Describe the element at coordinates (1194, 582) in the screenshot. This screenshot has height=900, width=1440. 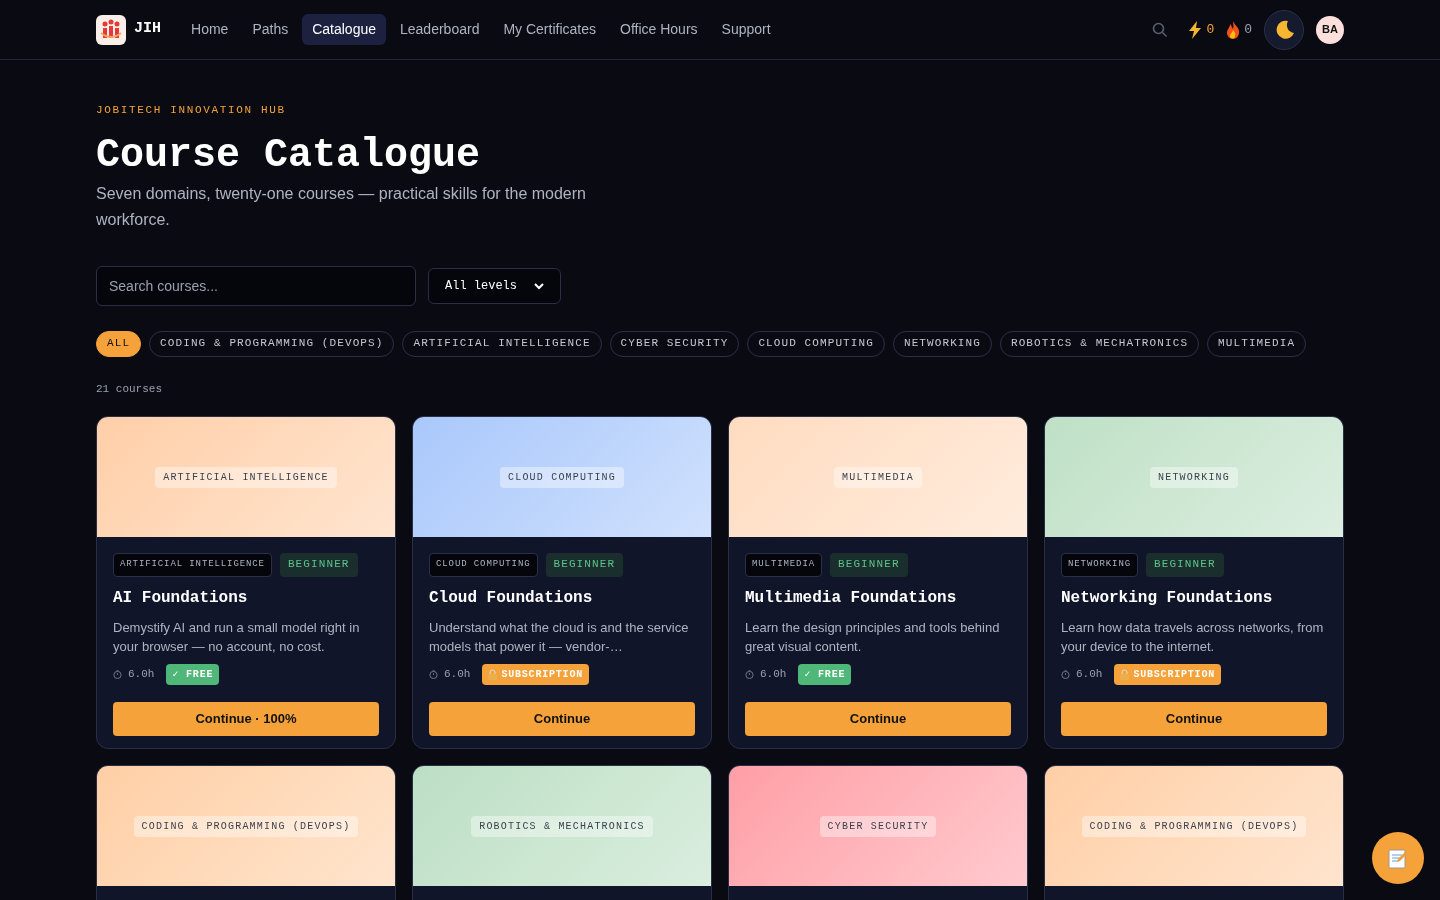
I see `course-card: NETWORKING NETWORKING BEGINNER Networking Foundations Learn how data travels across networks, from your device to the internet. 6.0h SUBSCRIPTION Continue` at that location.